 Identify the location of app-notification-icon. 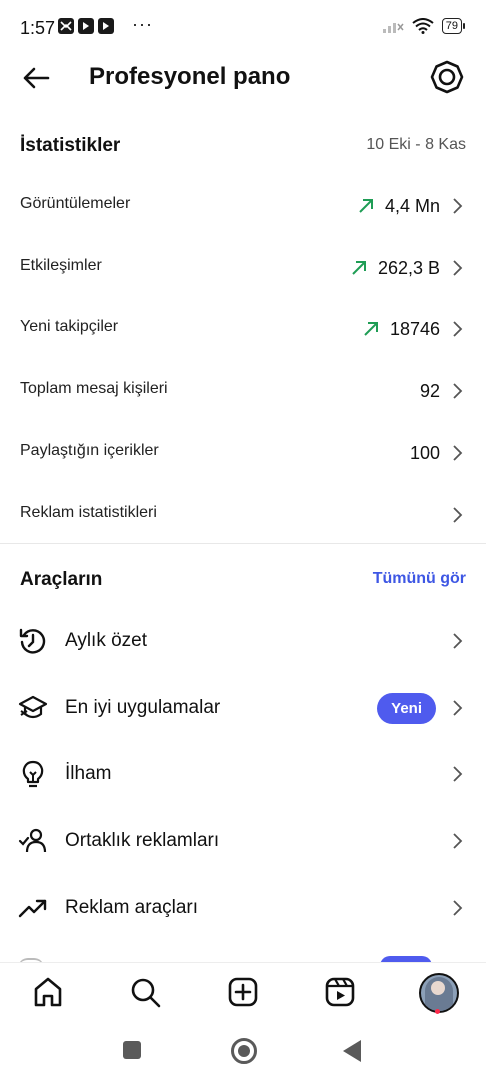
(66, 26).